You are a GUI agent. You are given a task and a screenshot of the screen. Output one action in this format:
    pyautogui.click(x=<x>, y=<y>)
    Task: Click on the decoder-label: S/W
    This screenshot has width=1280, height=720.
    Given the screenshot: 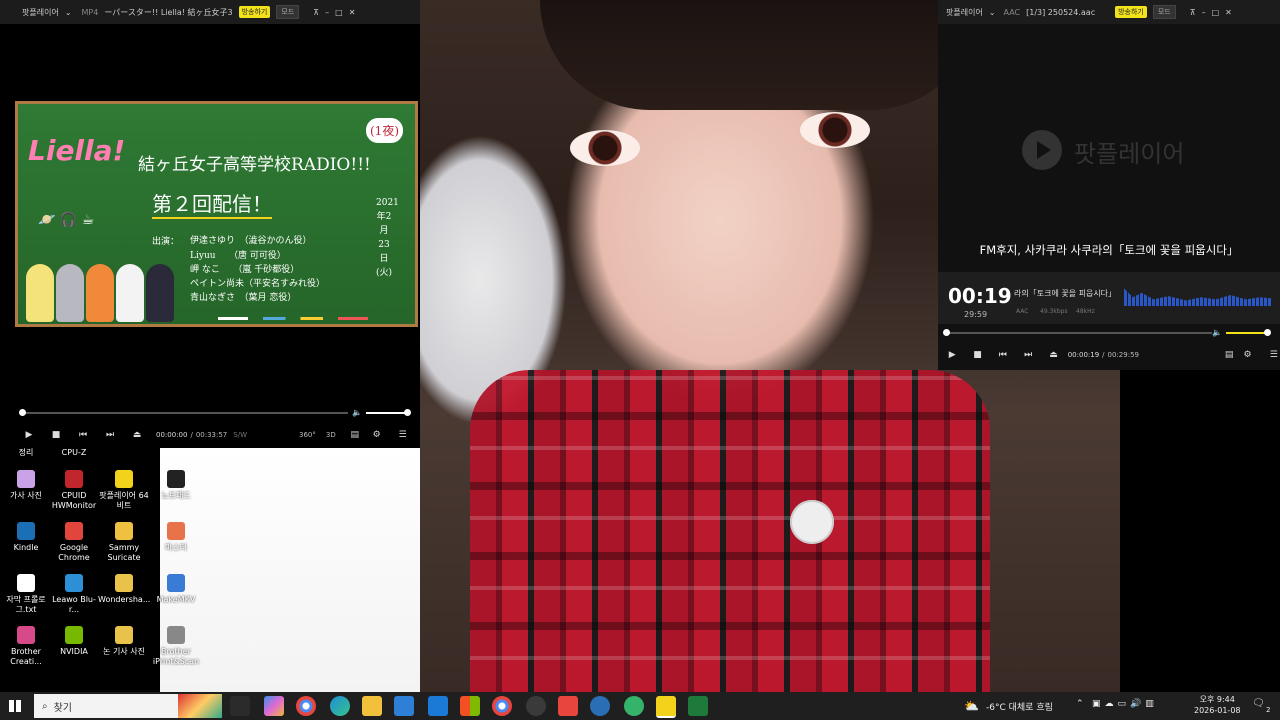 What is the action you would take?
    pyautogui.click(x=240, y=435)
    